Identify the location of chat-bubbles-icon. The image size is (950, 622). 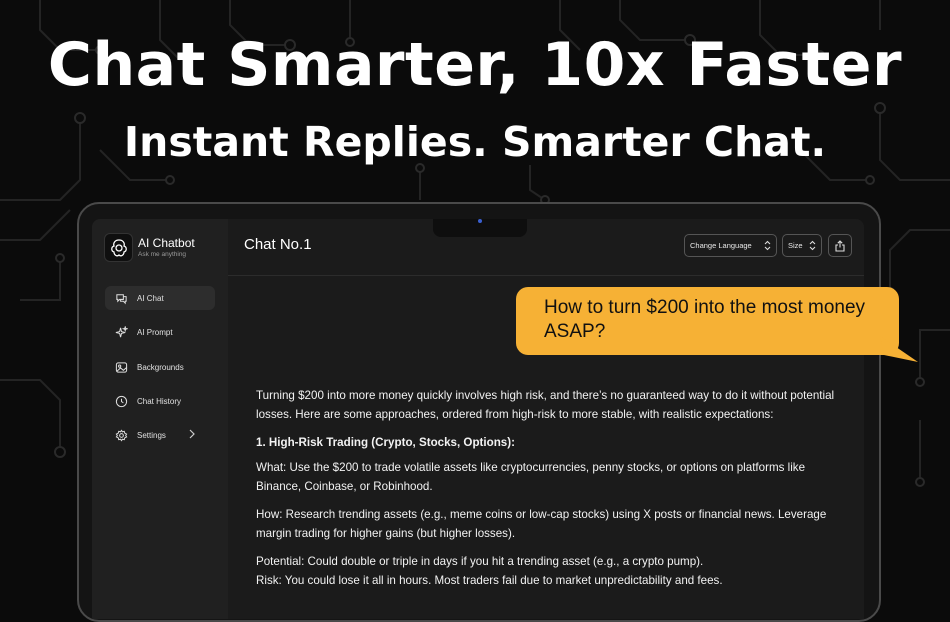
(121, 298).